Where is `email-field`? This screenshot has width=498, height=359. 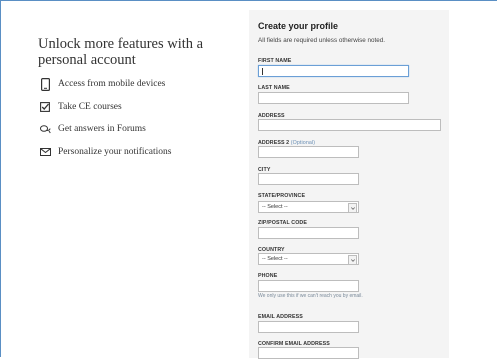
email-field is located at coordinates (308, 327).